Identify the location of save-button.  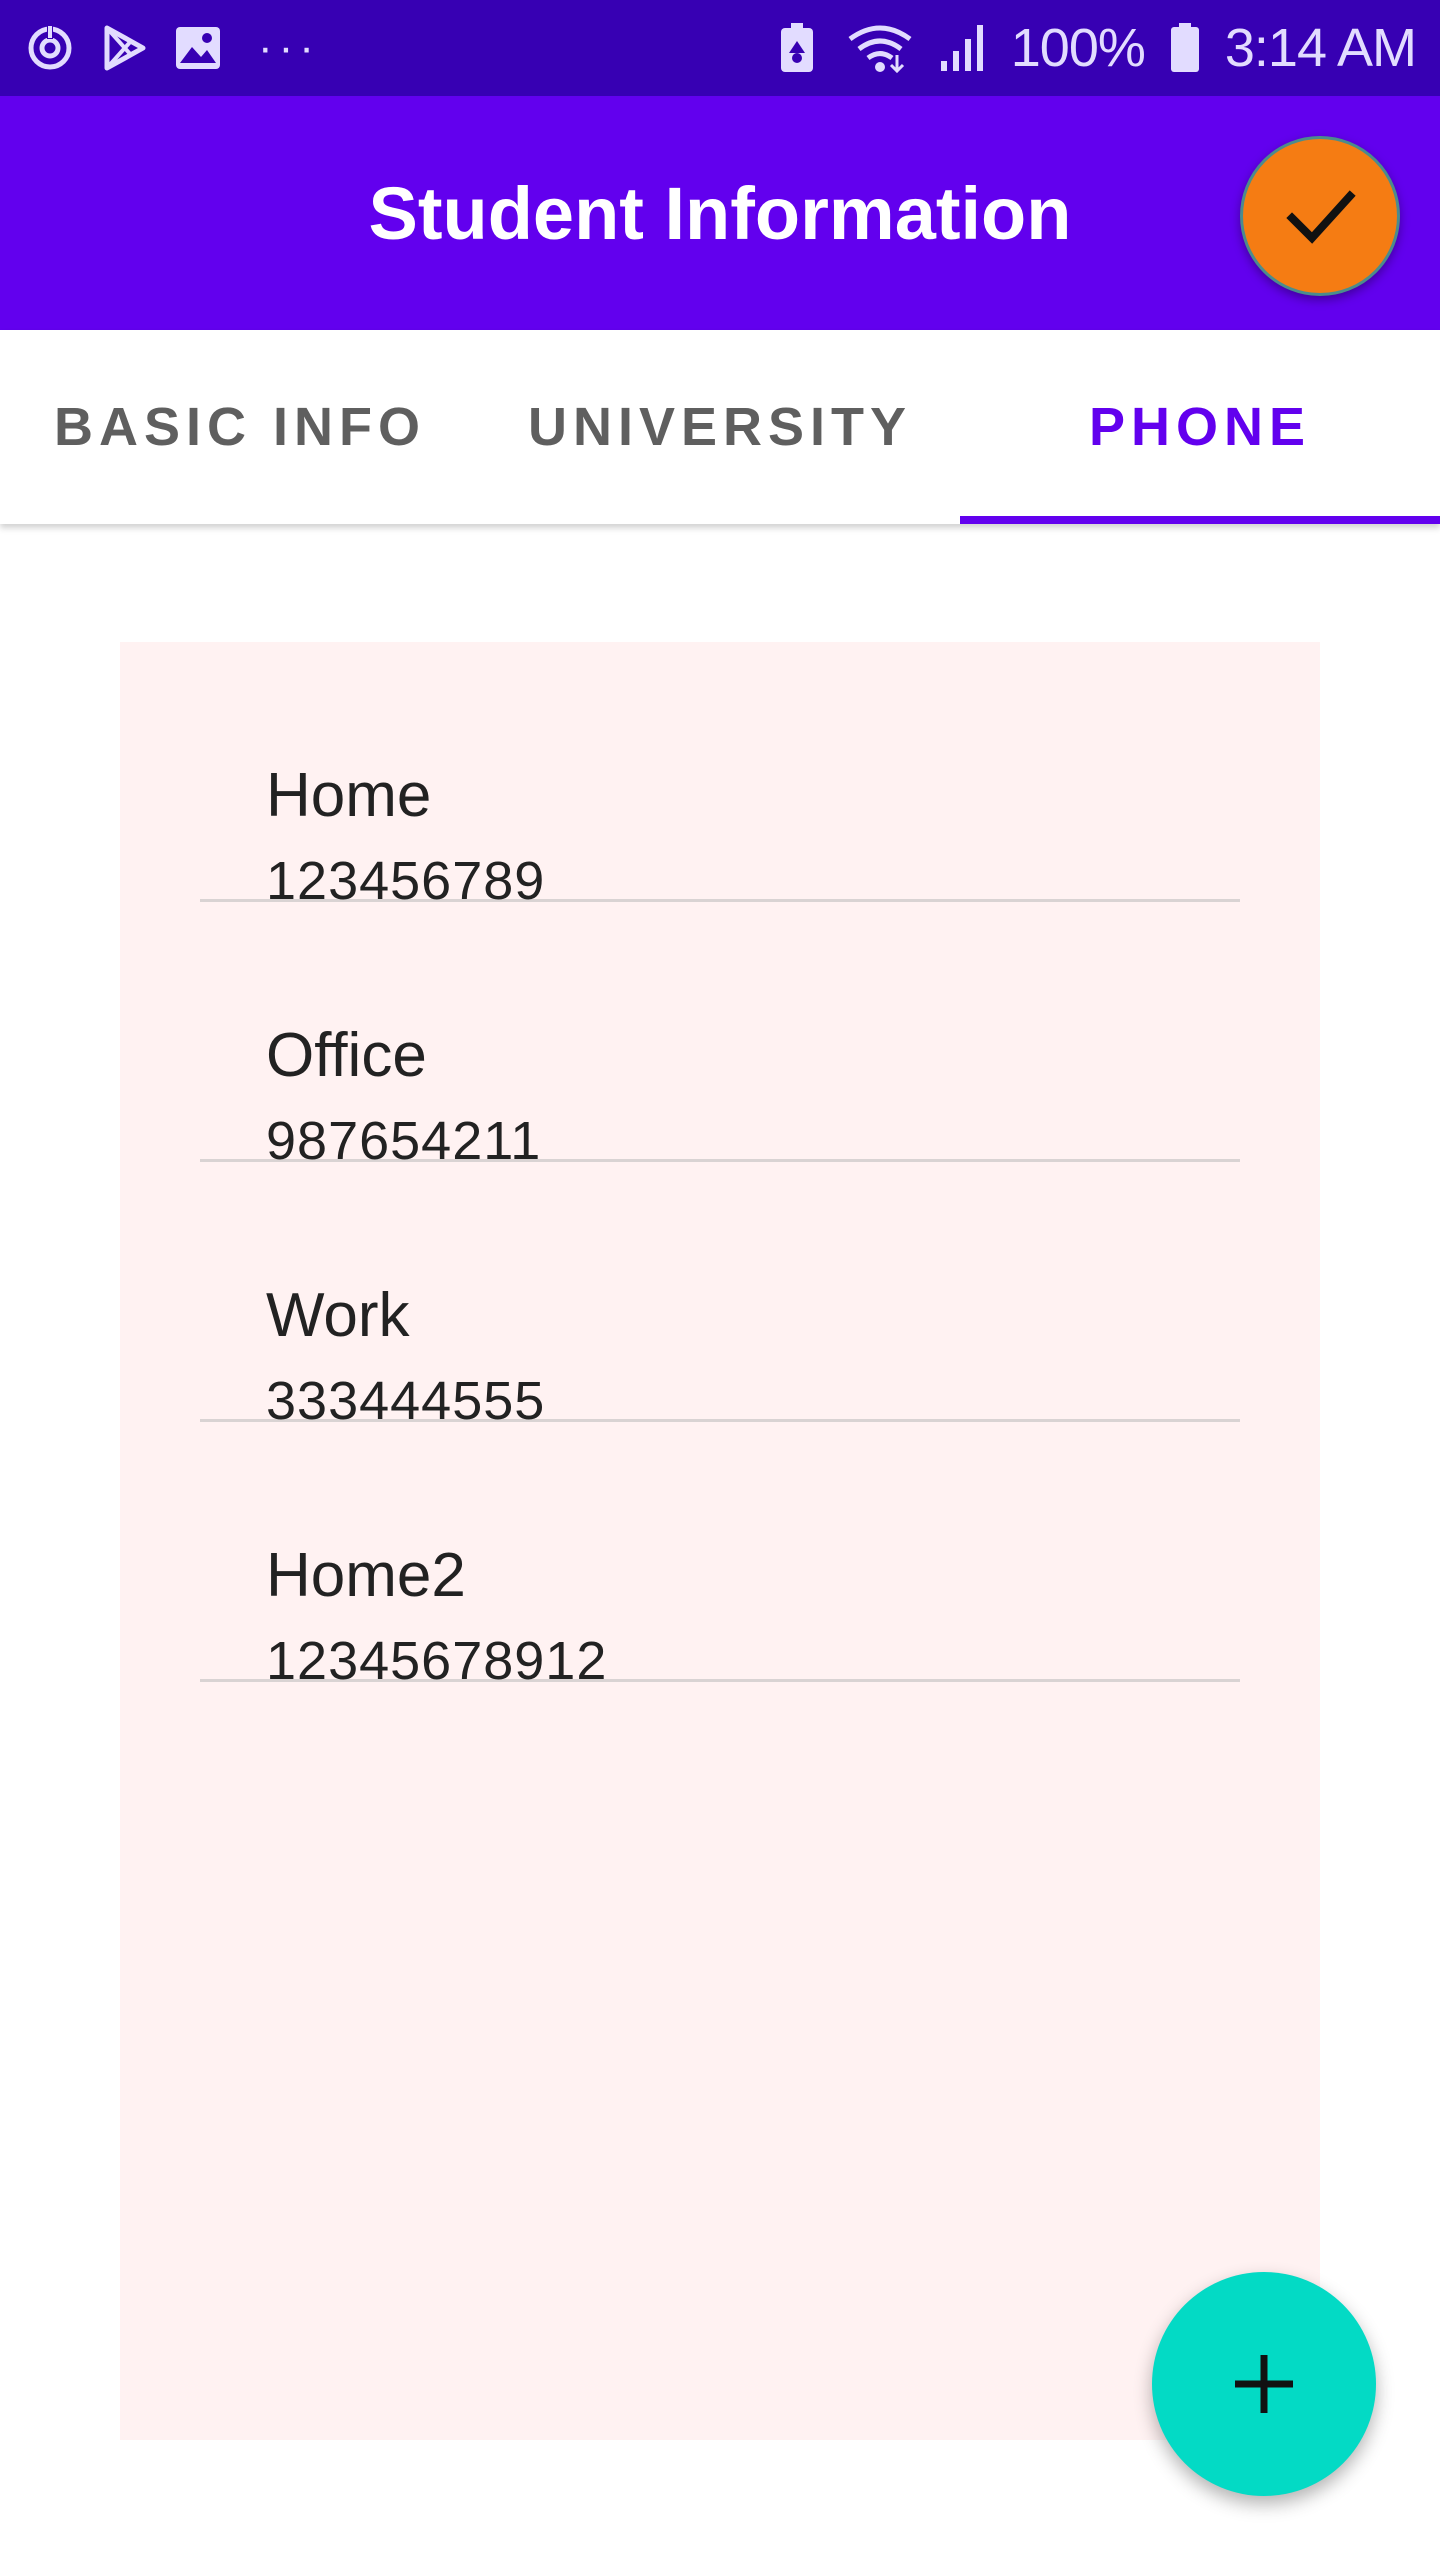
(1320, 216).